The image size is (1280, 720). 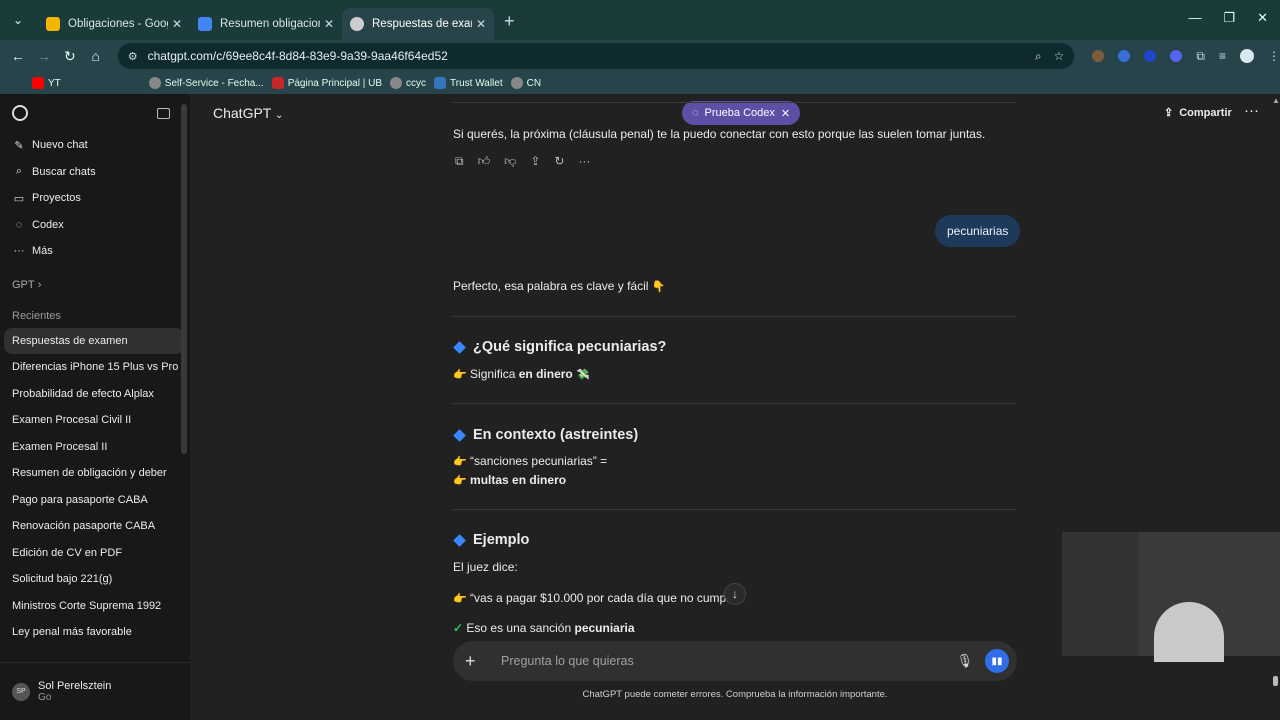 What do you see at coordinates (114, 24) in the screenshot?
I see `tab-drive: Obligaciones - Google Drive ✕` at bounding box center [114, 24].